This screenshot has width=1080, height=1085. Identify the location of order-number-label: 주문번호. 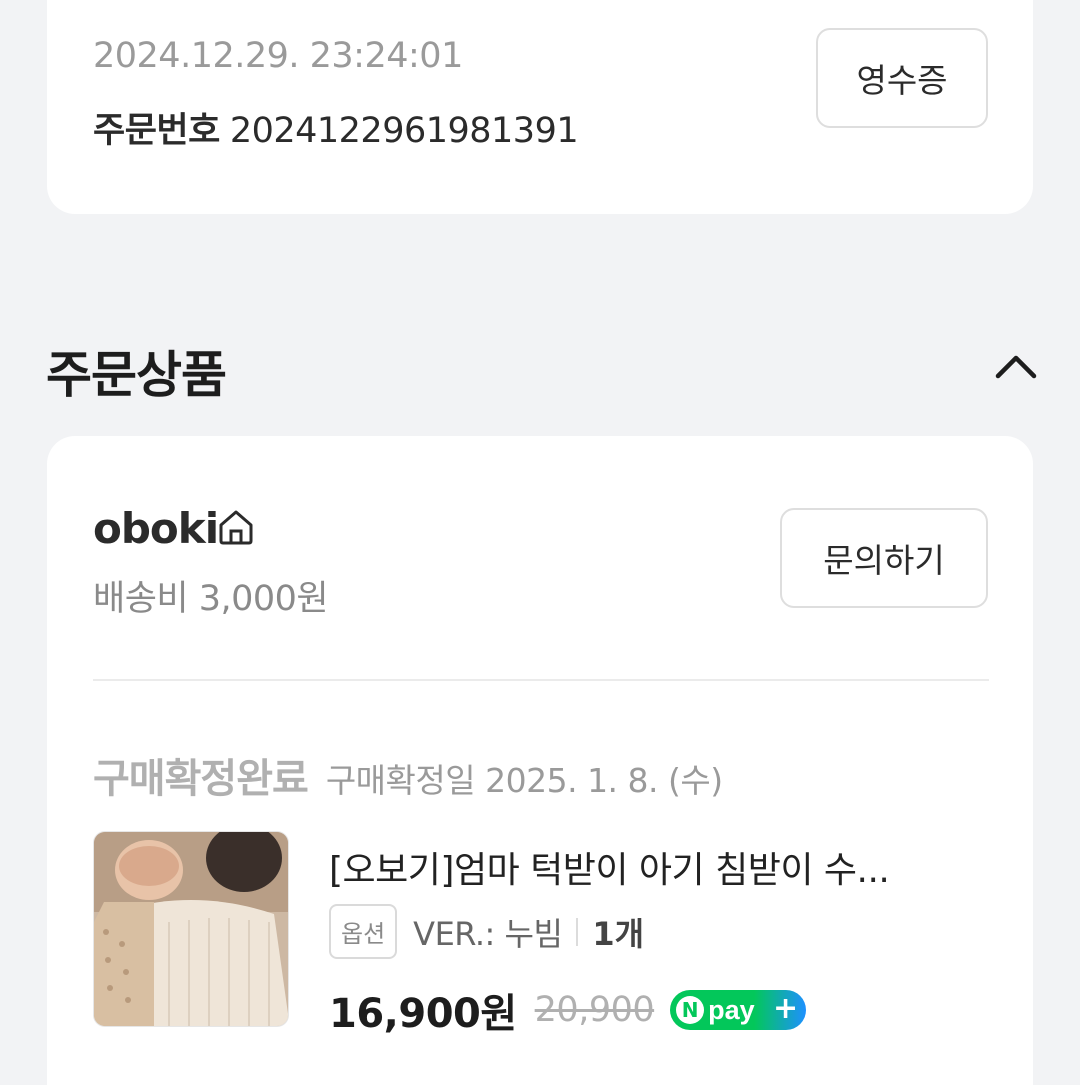
(156, 131).